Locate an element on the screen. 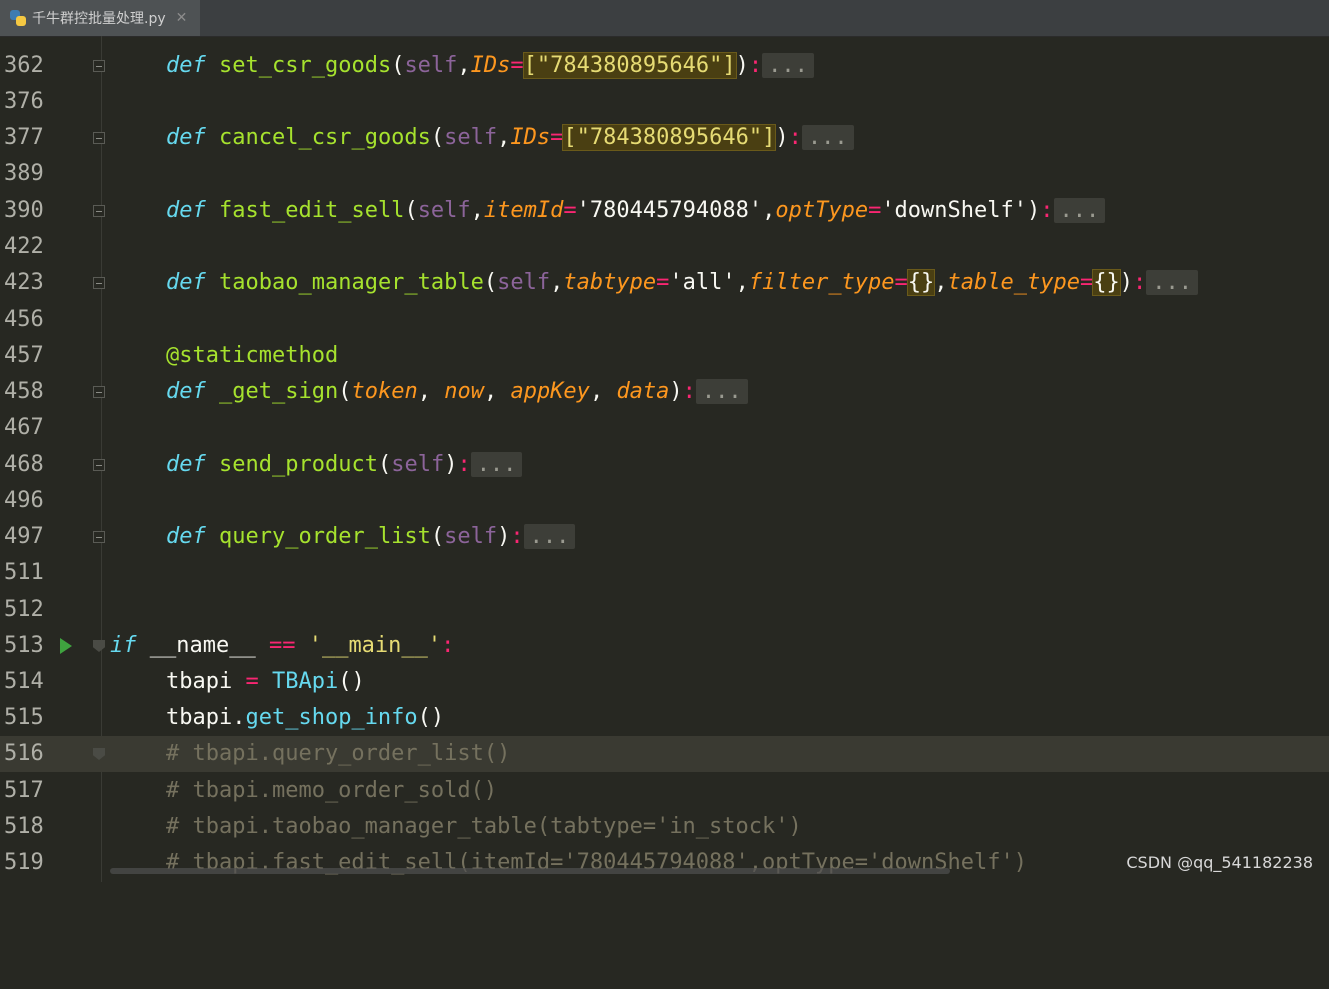  code-line: 496 is located at coordinates (664, 501).